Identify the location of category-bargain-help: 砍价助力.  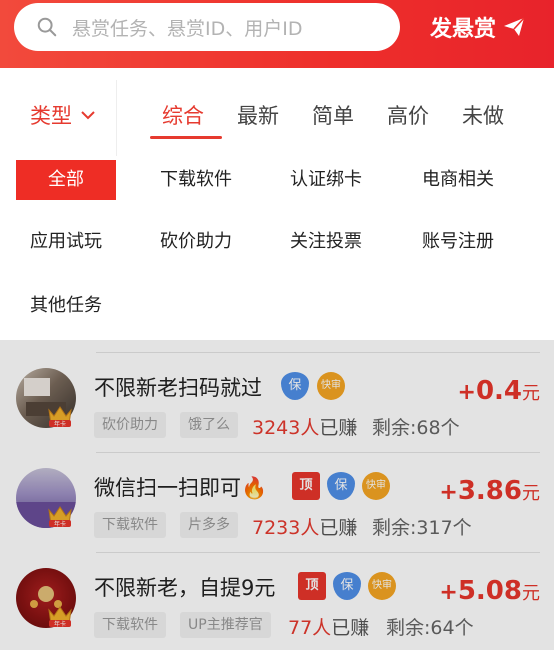
(210, 242).